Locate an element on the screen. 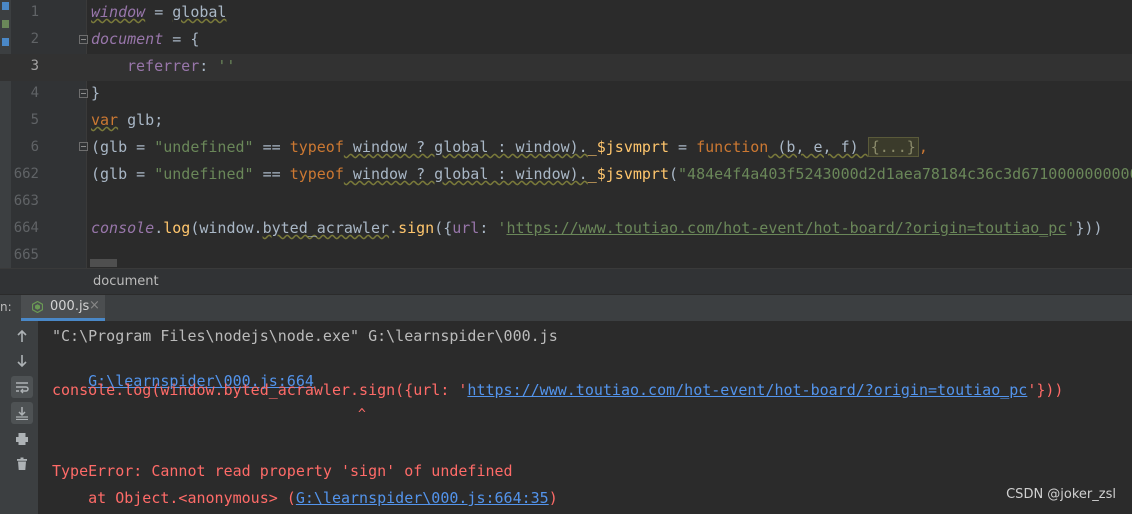 The image size is (1132, 514). code-line: 1 window = global is located at coordinates (566, 13).